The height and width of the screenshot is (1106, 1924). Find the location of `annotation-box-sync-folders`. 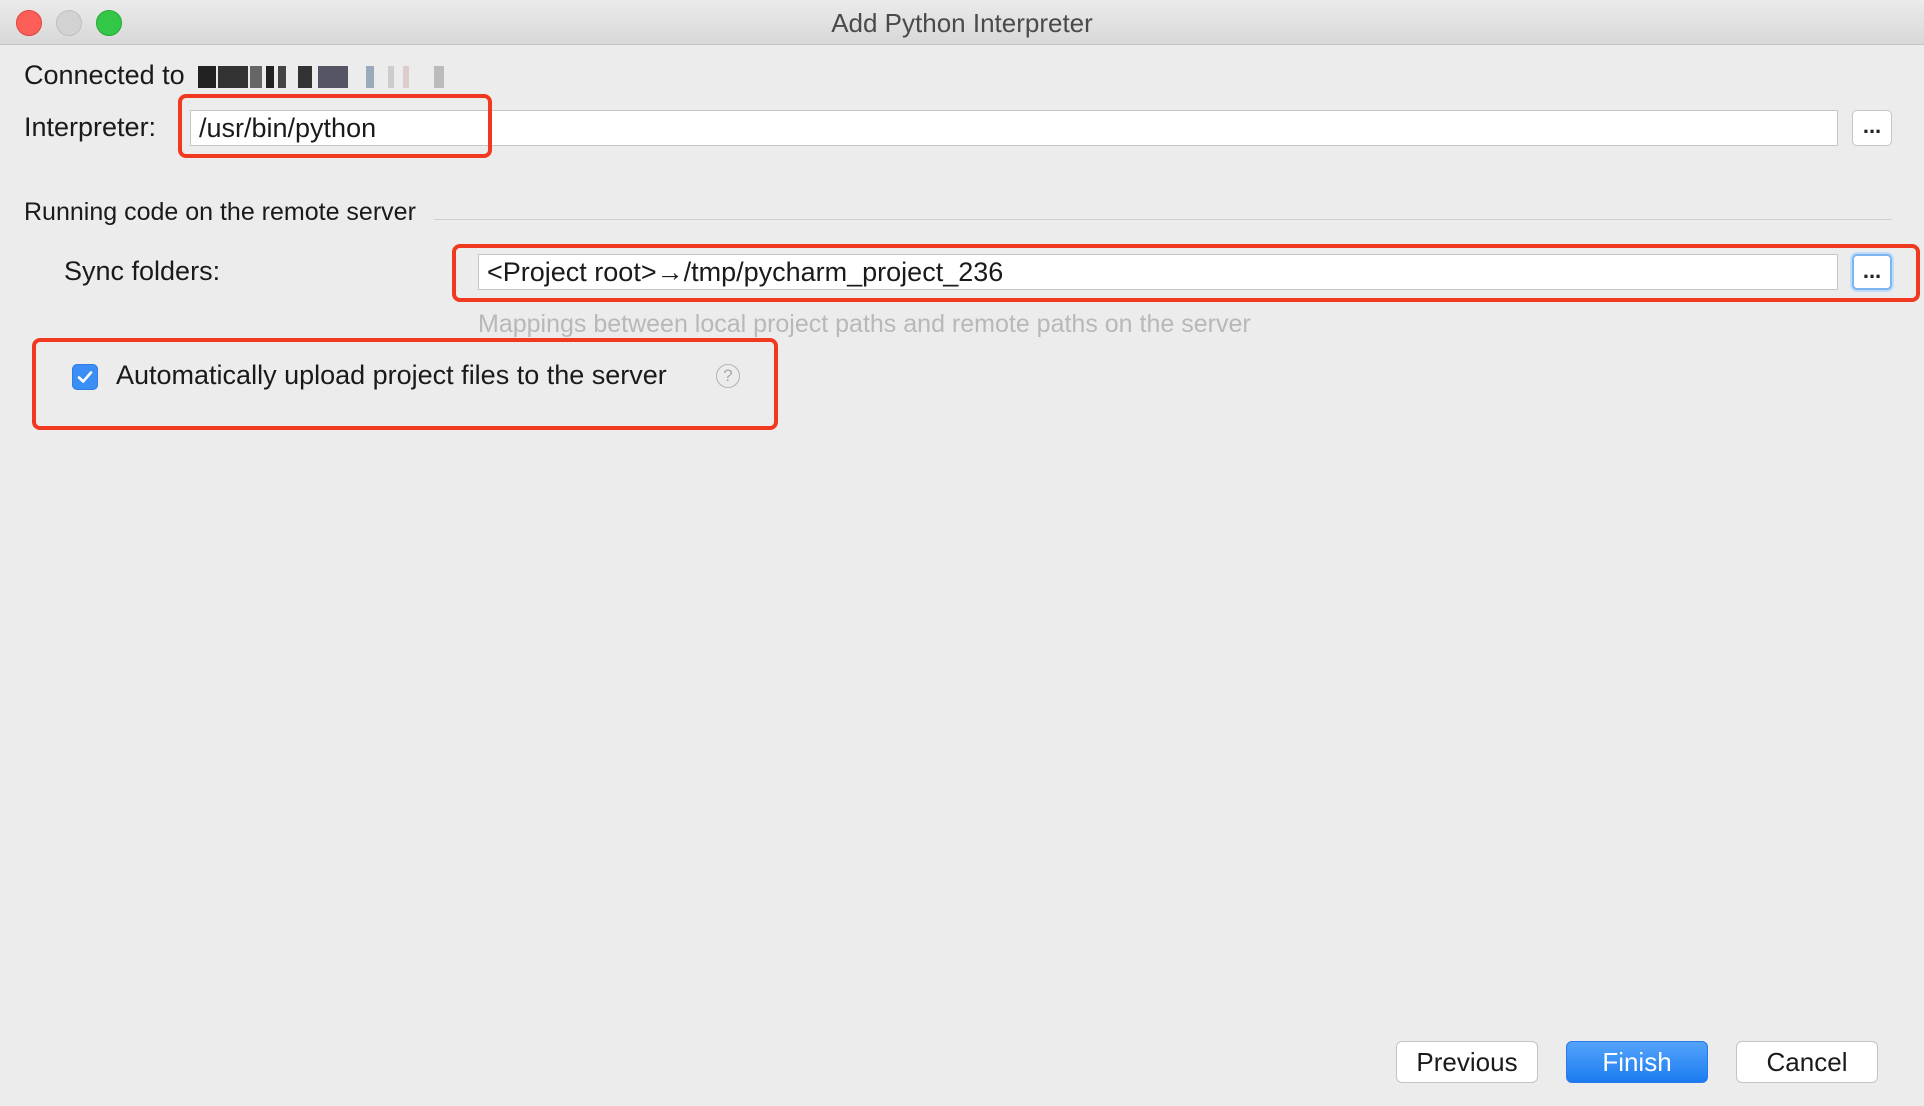

annotation-box-sync-folders is located at coordinates (1186, 273).